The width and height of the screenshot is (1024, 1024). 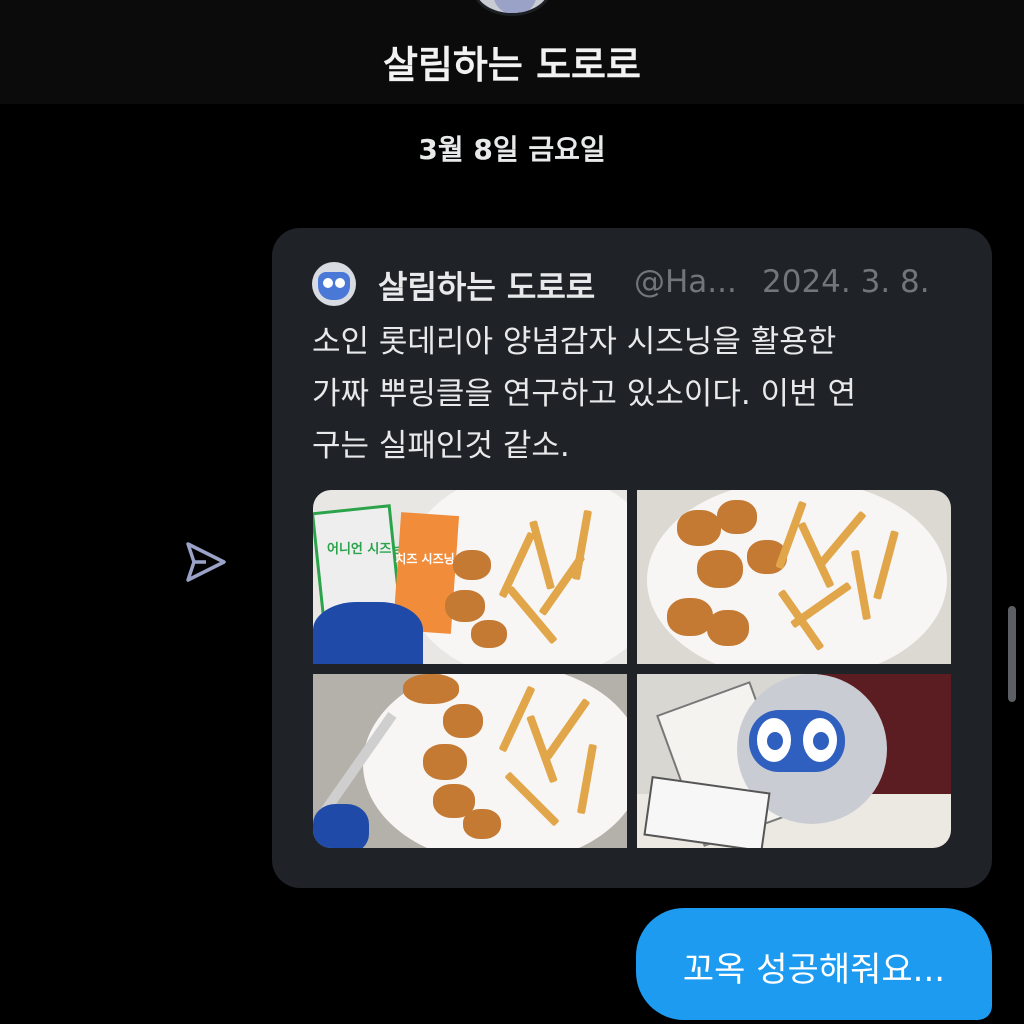 What do you see at coordinates (487, 287) in the screenshot?
I see `author-name: 살림하는 도로로` at bounding box center [487, 287].